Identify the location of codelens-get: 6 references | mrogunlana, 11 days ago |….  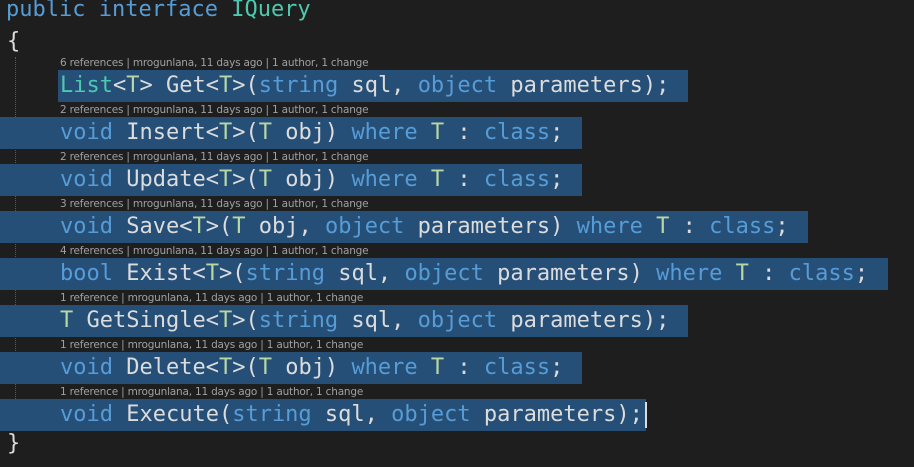
(214, 63).